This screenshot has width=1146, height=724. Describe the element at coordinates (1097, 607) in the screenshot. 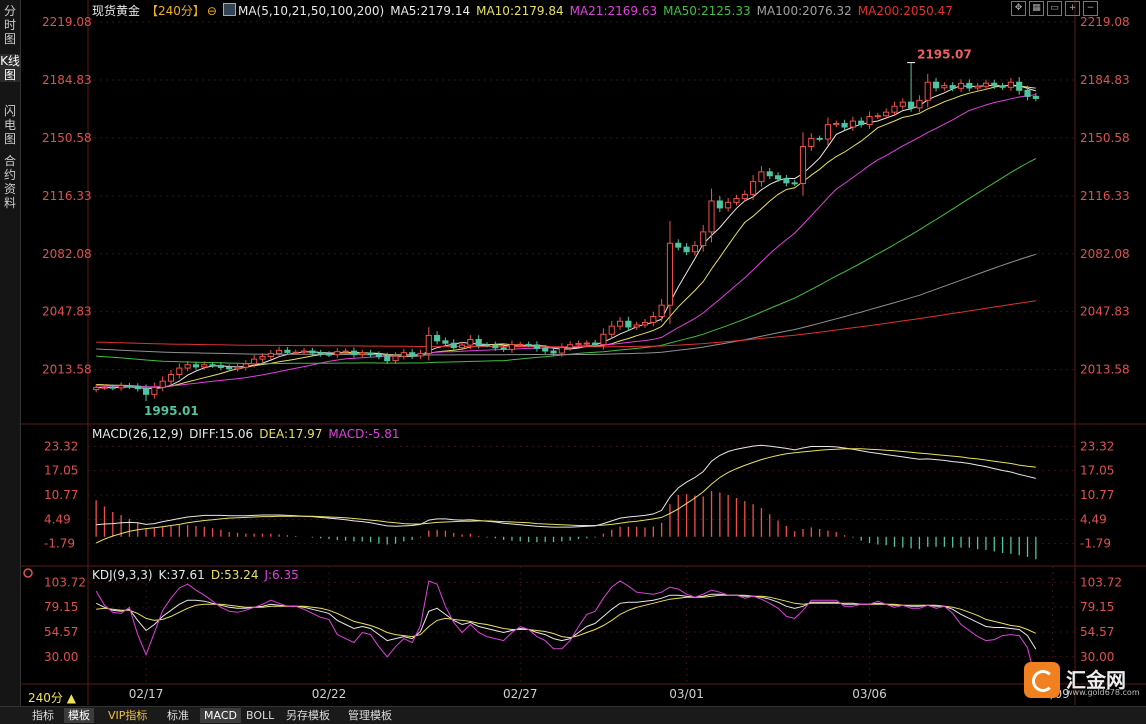

I see `kdj-tick-right: 79.15` at that location.